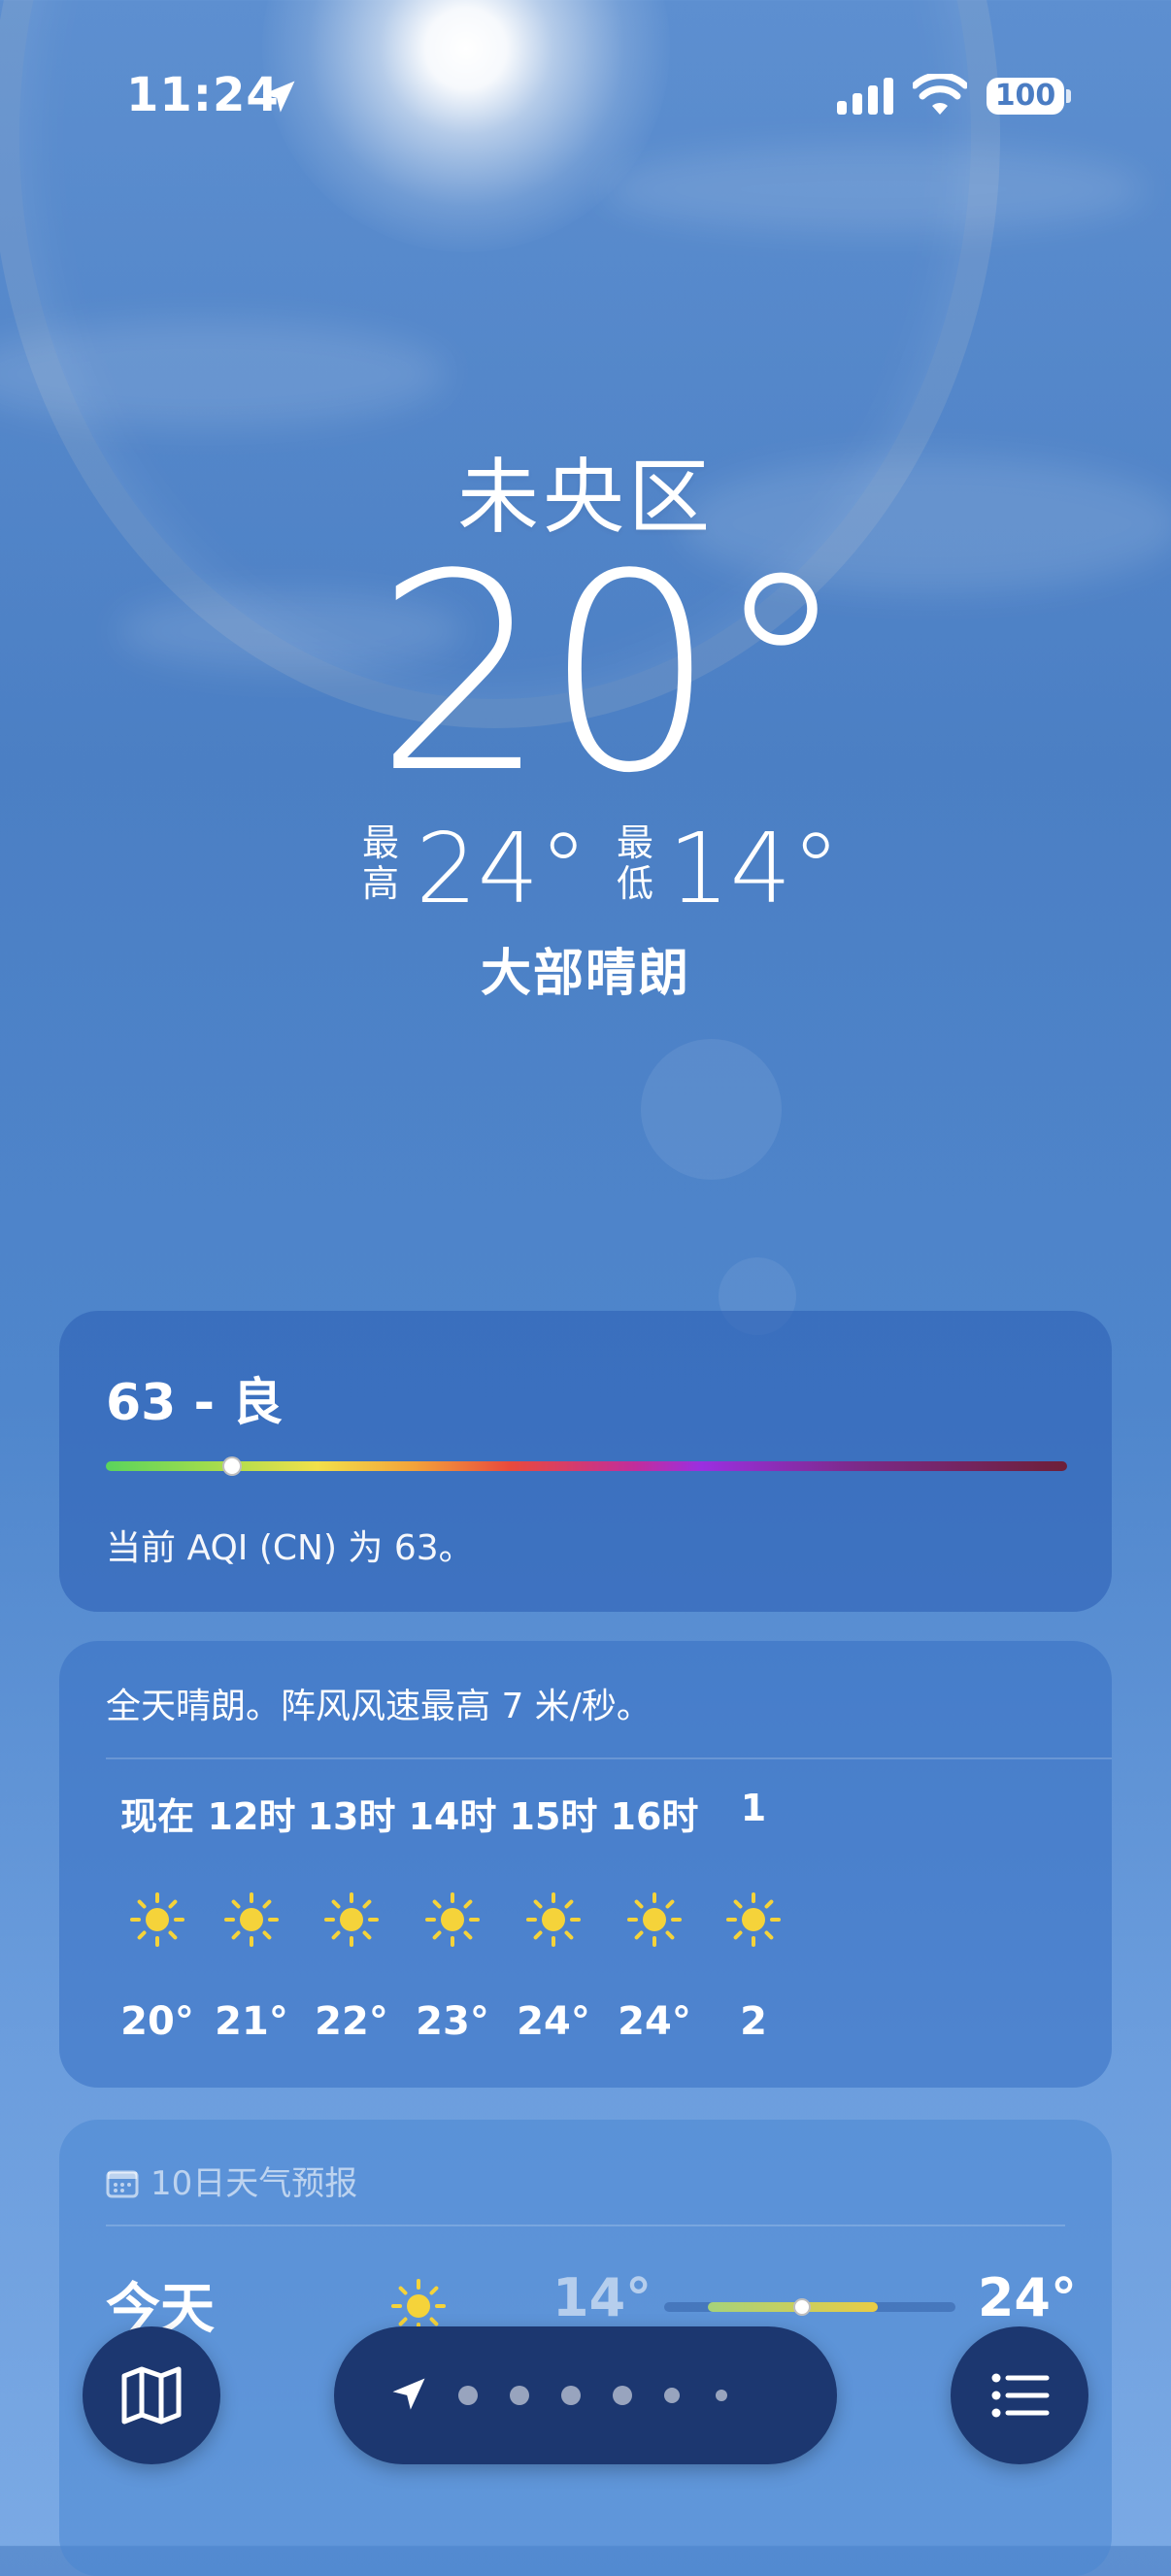  What do you see at coordinates (1068, 96) in the screenshot?
I see `battery-cap` at bounding box center [1068, 96].